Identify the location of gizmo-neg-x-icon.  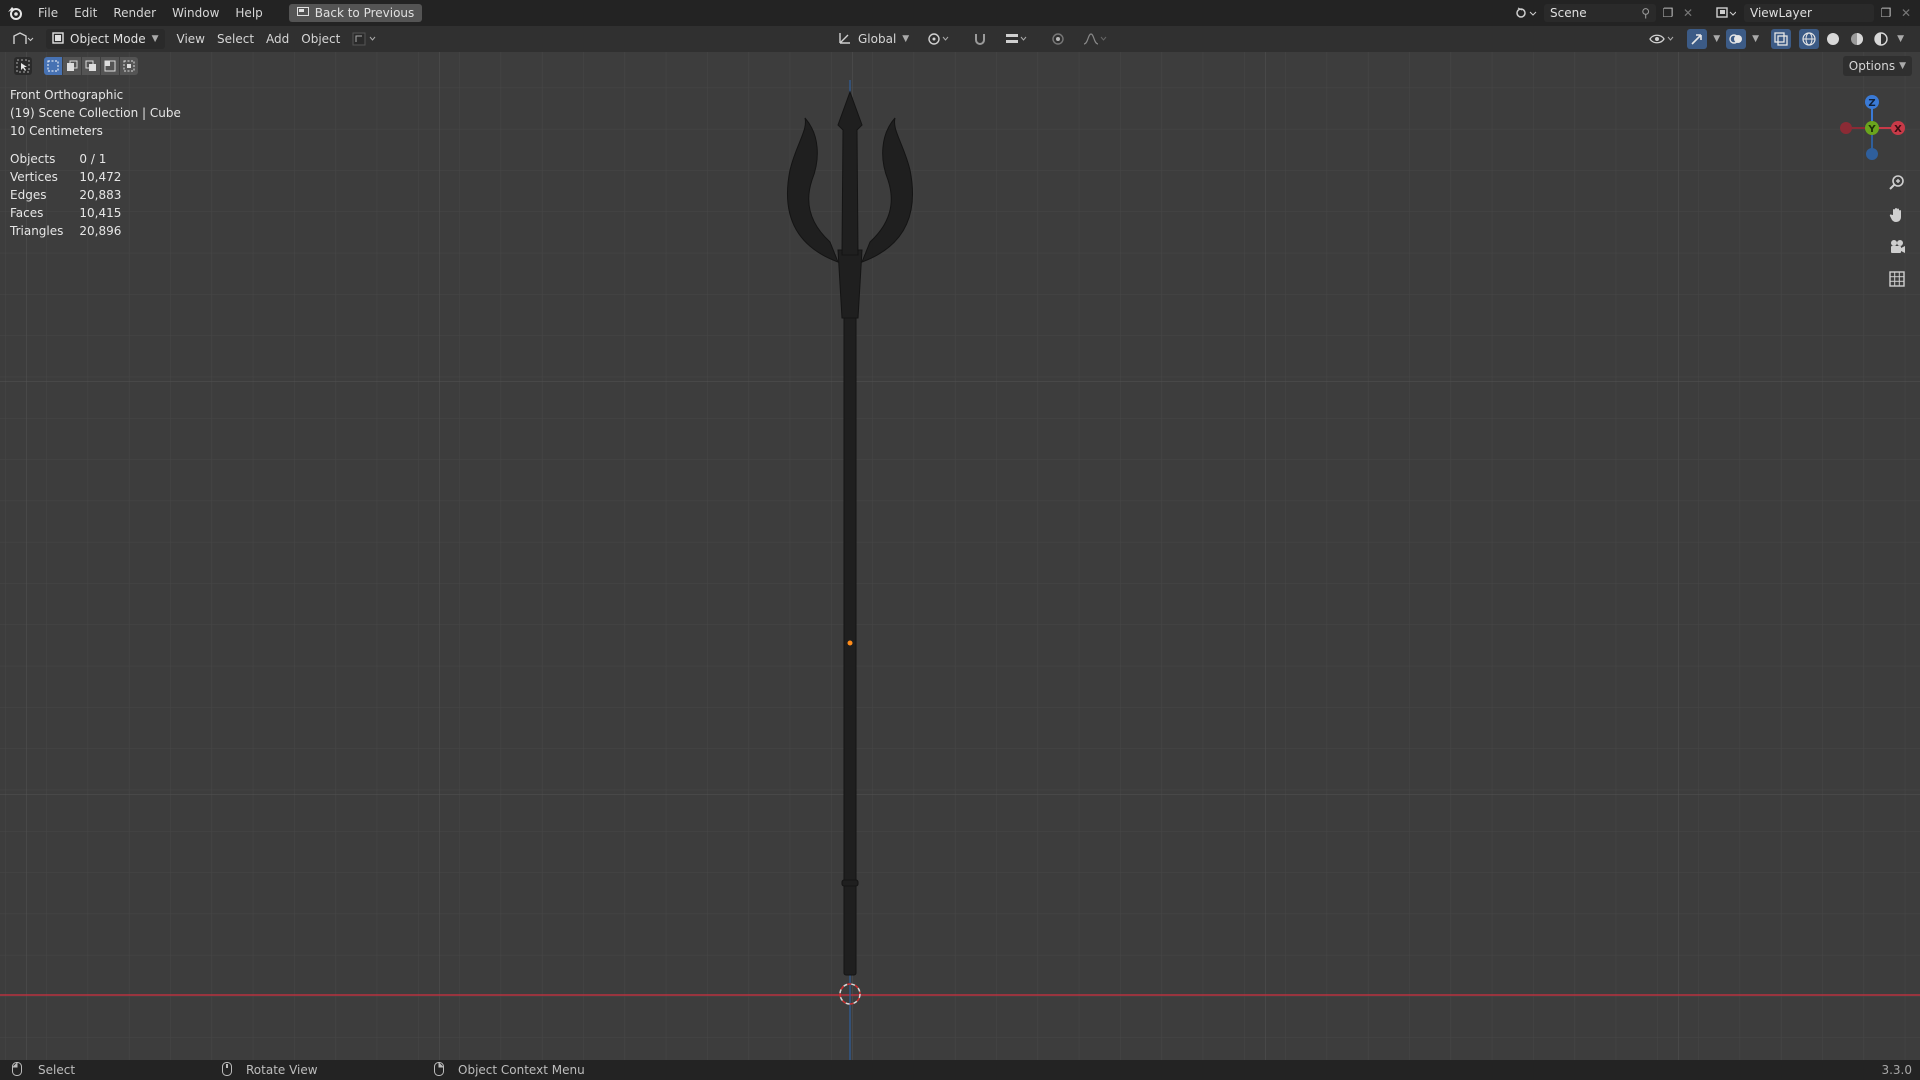
(1846, 128).